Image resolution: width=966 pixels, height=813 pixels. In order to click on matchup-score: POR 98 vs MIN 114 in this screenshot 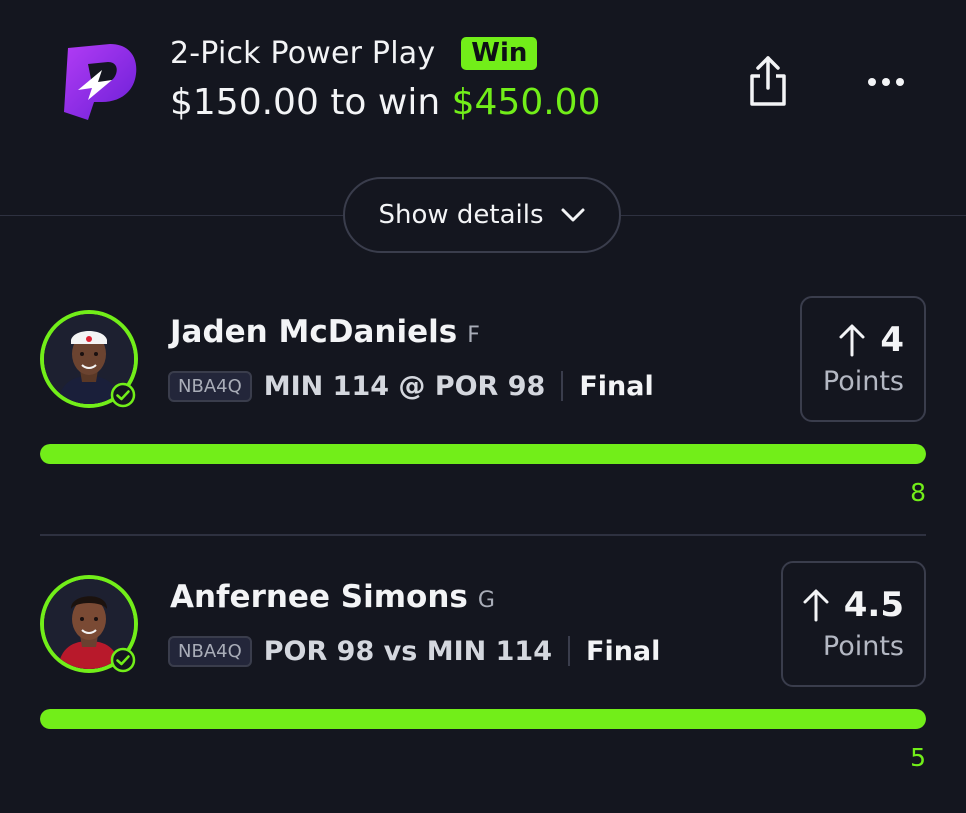, I will do `click(407, 651)`.